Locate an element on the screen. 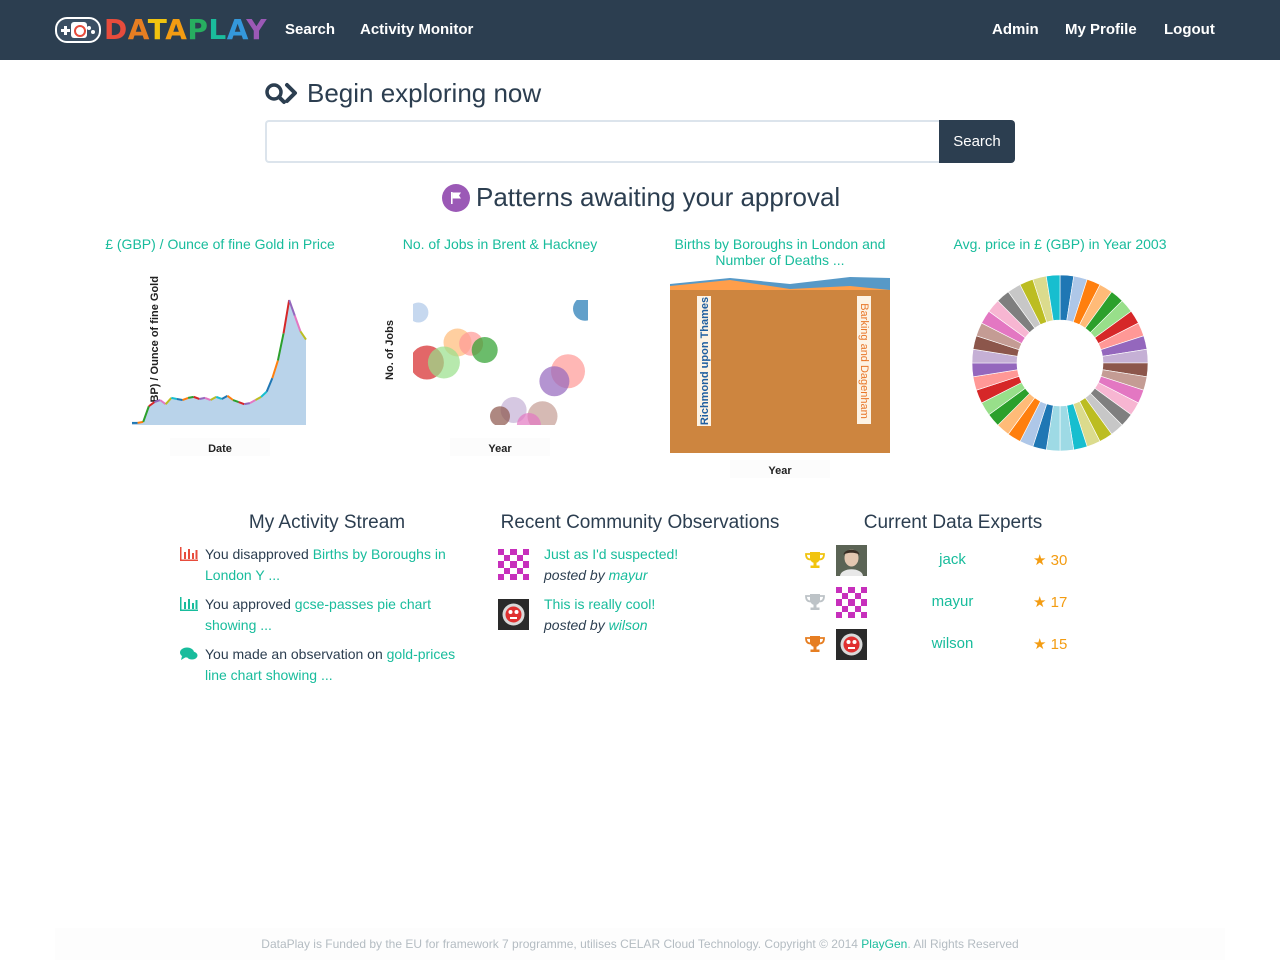 Image resolution: width=1280 pixels, height=960 pixels. playgen-link: PlayGen is located at coordinates (884, 944).